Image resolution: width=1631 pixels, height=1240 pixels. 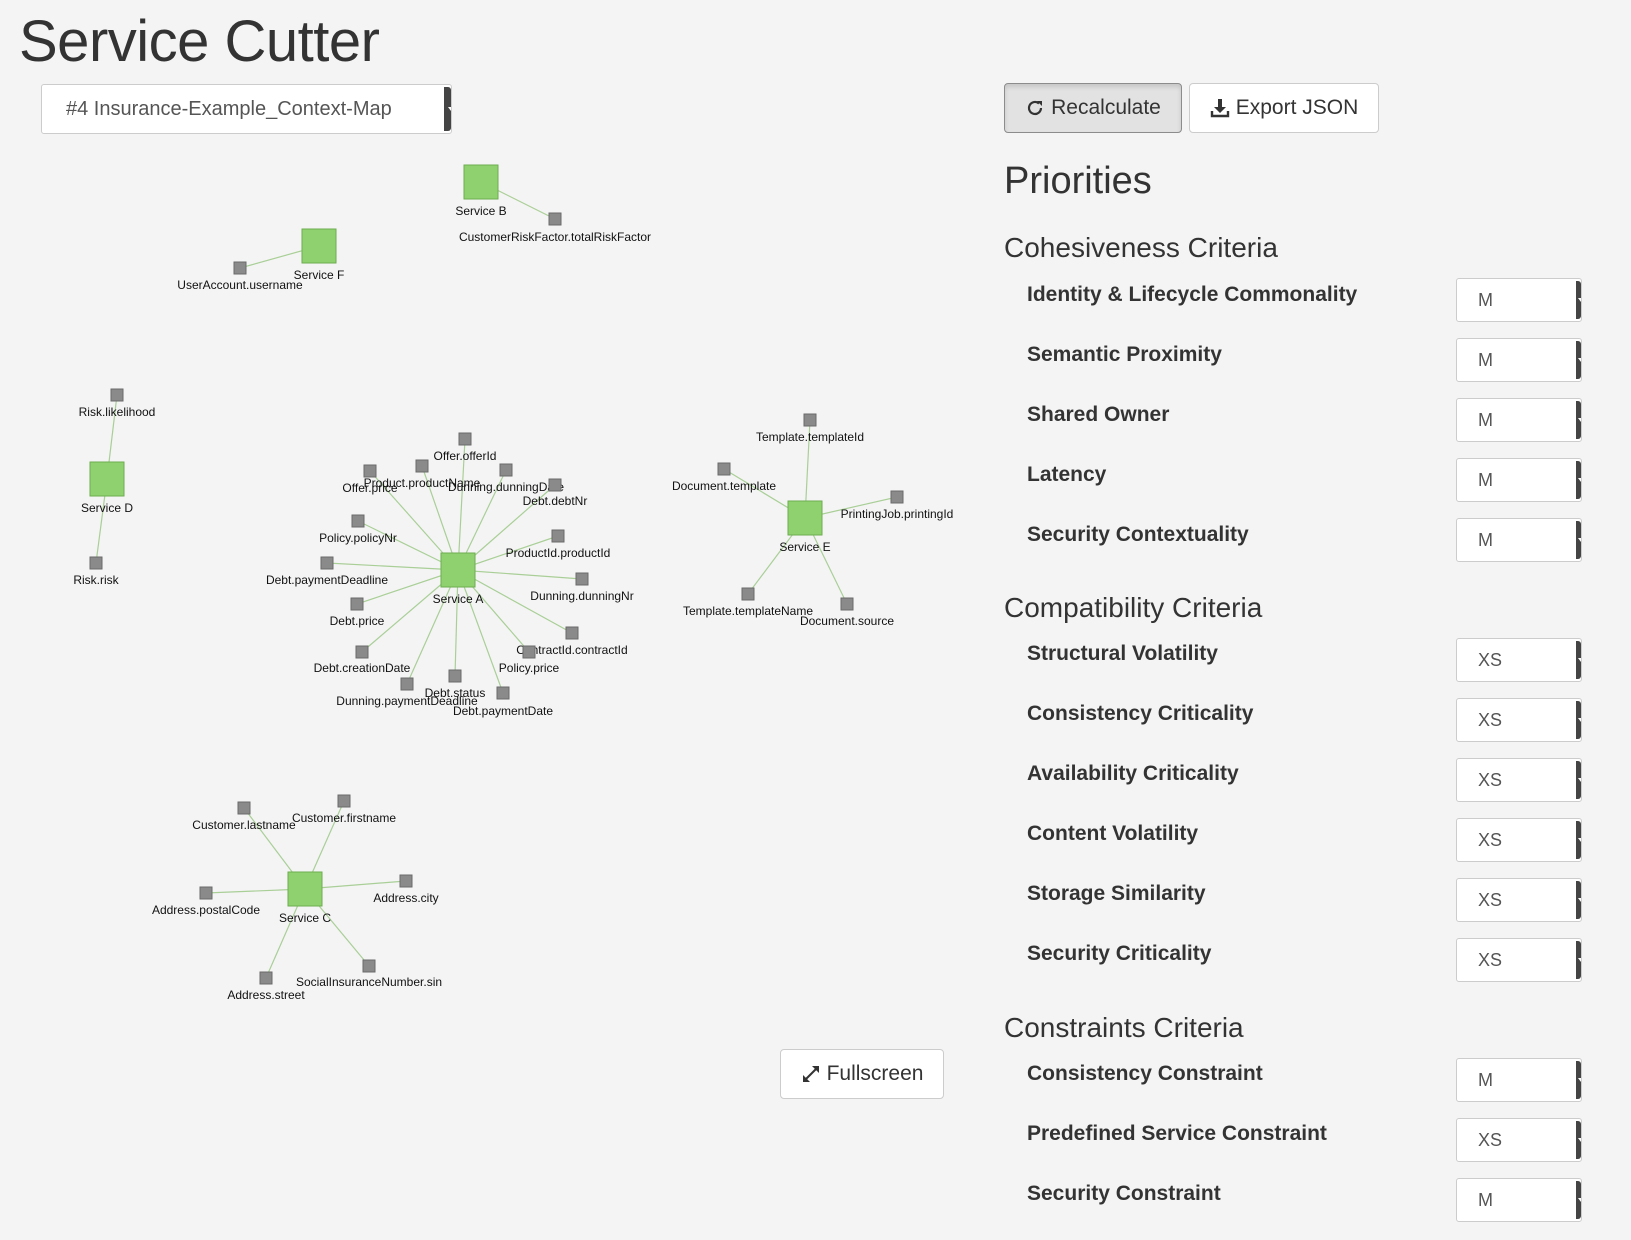 I want to click on nanoentity-label: PrintingJob.printingId, so click(x=897, y=514).